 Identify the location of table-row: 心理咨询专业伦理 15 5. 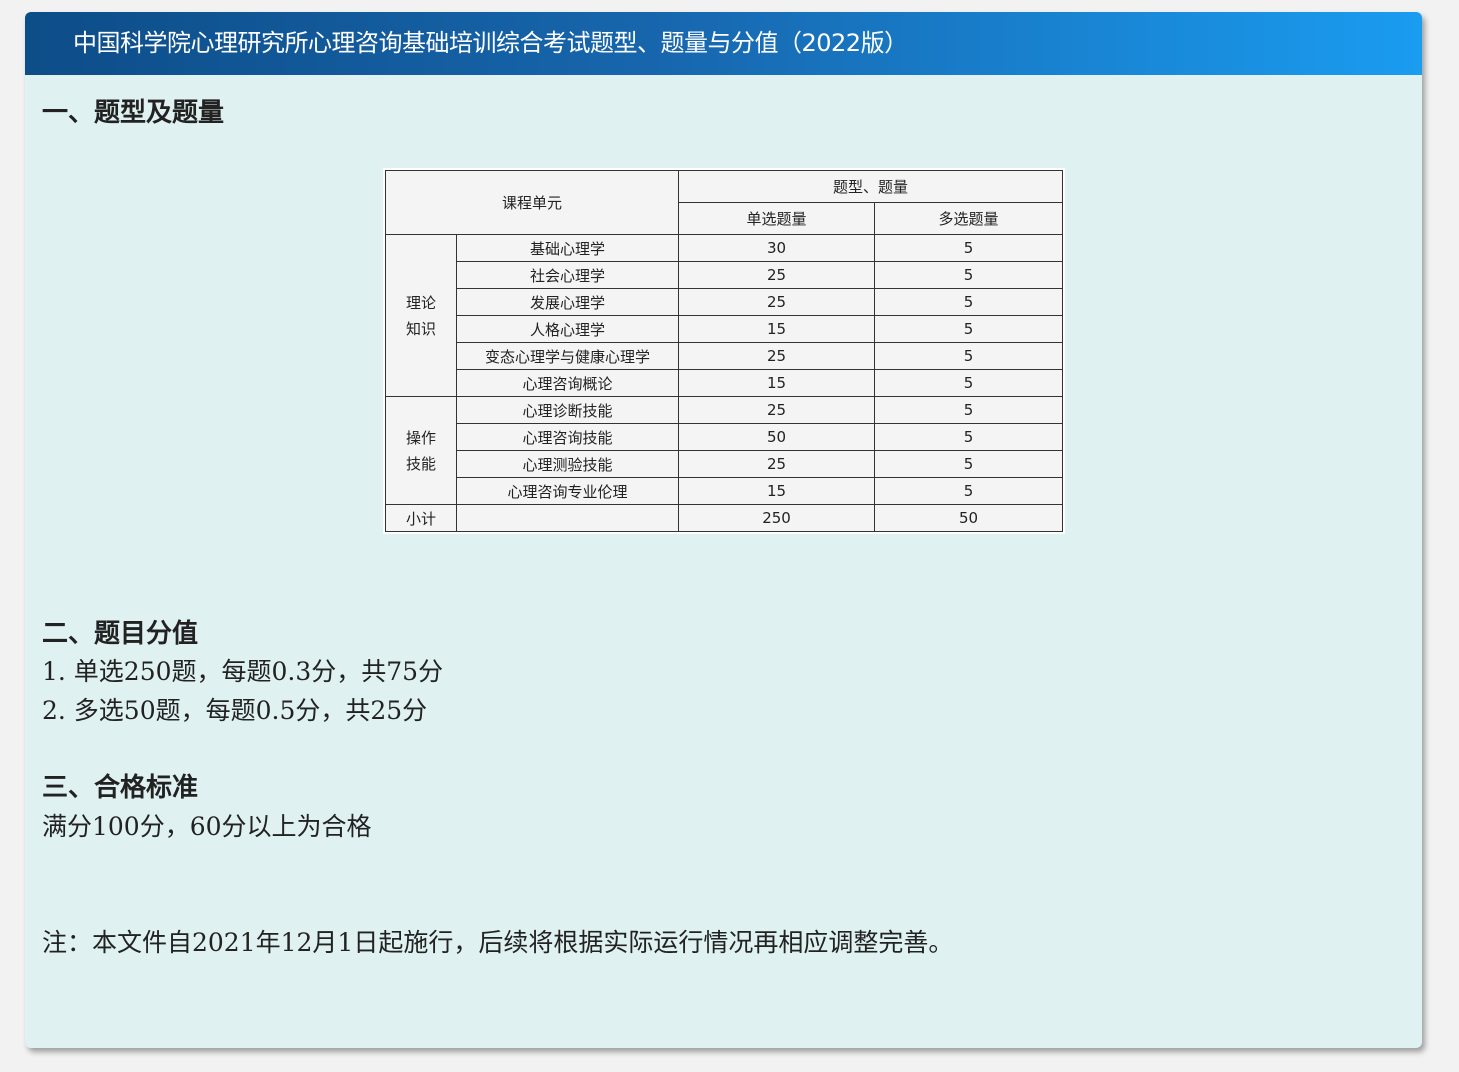
(725, 491).